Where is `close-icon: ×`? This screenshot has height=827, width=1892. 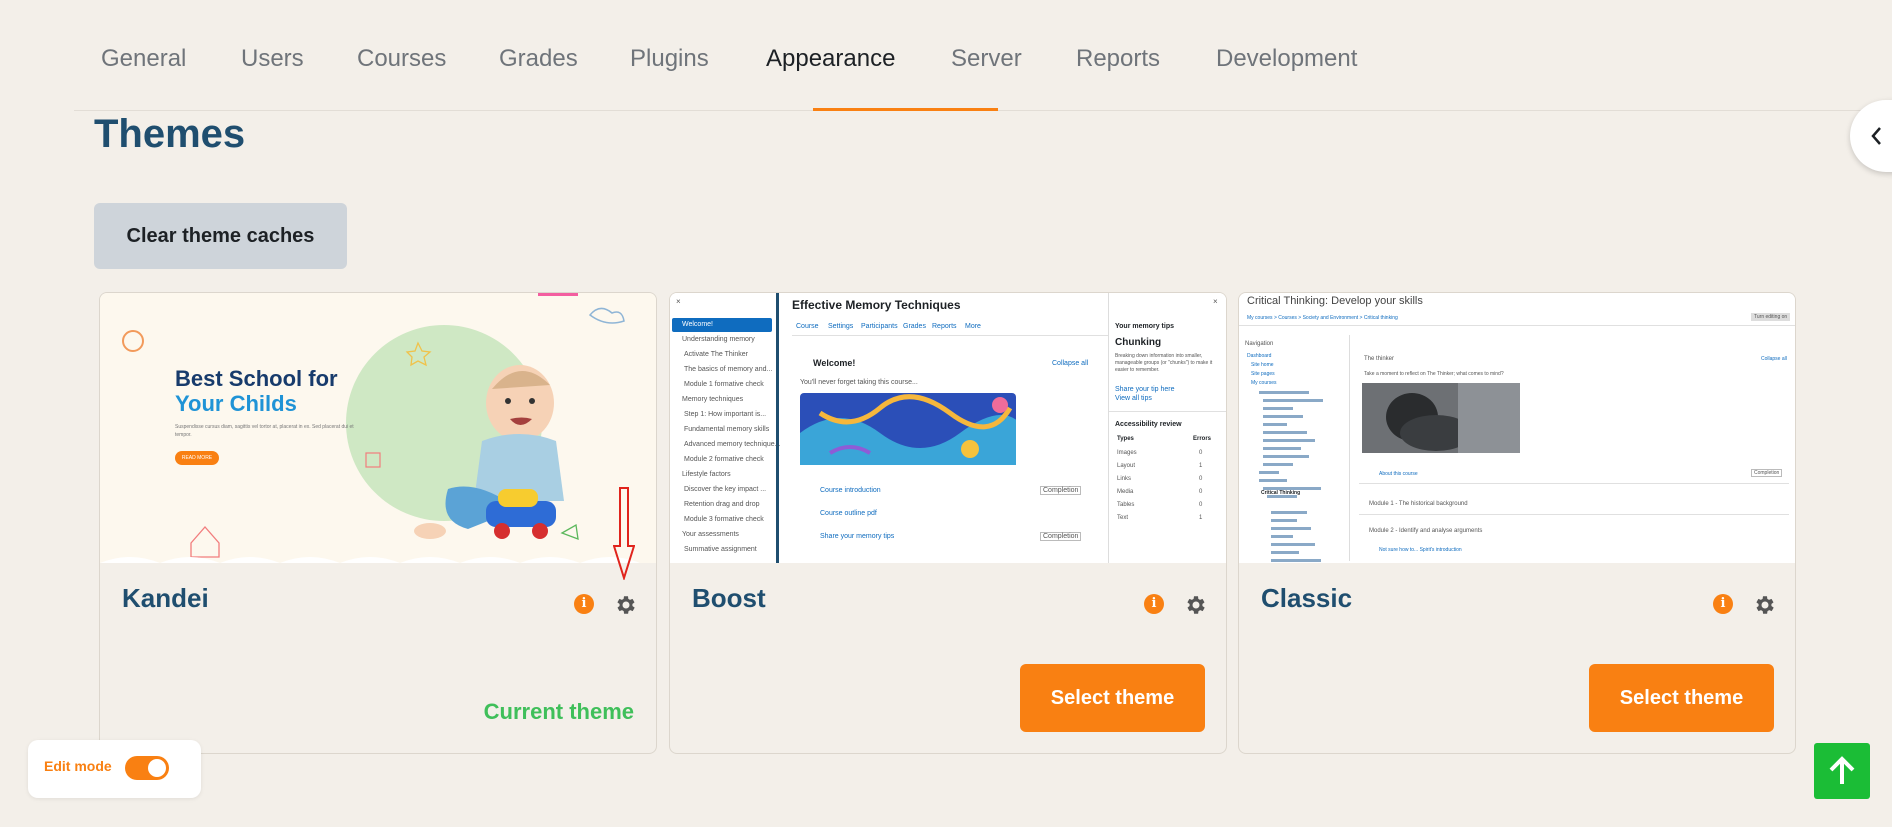 close-icon: × is located at coordinates (678, 301).